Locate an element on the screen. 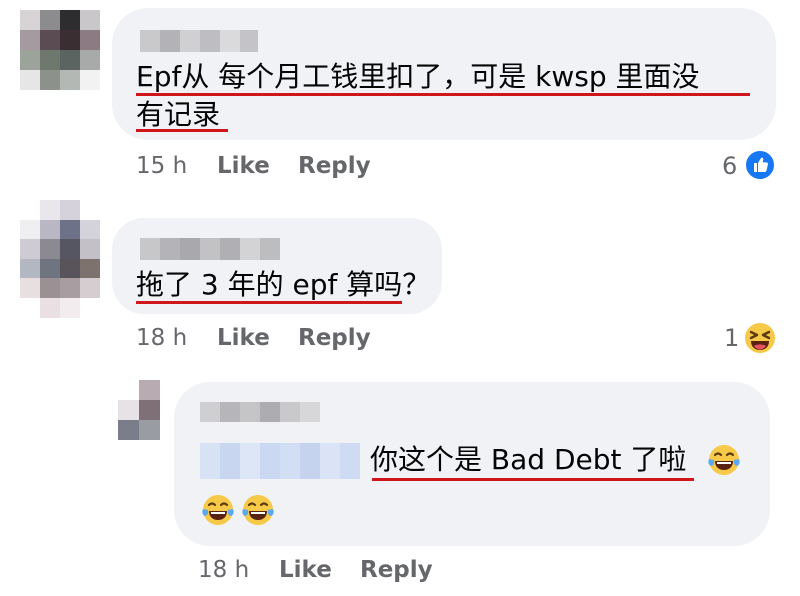 This screenshot has height=596, width=800. reaction-count: 1 is located at coordinates (731, 338).